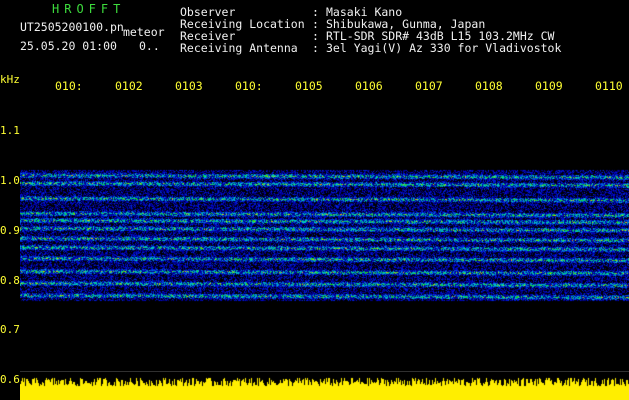  Describe the element at coordinates (144, 32) in the screenshot. I see `mode-label: meteor` at that location.